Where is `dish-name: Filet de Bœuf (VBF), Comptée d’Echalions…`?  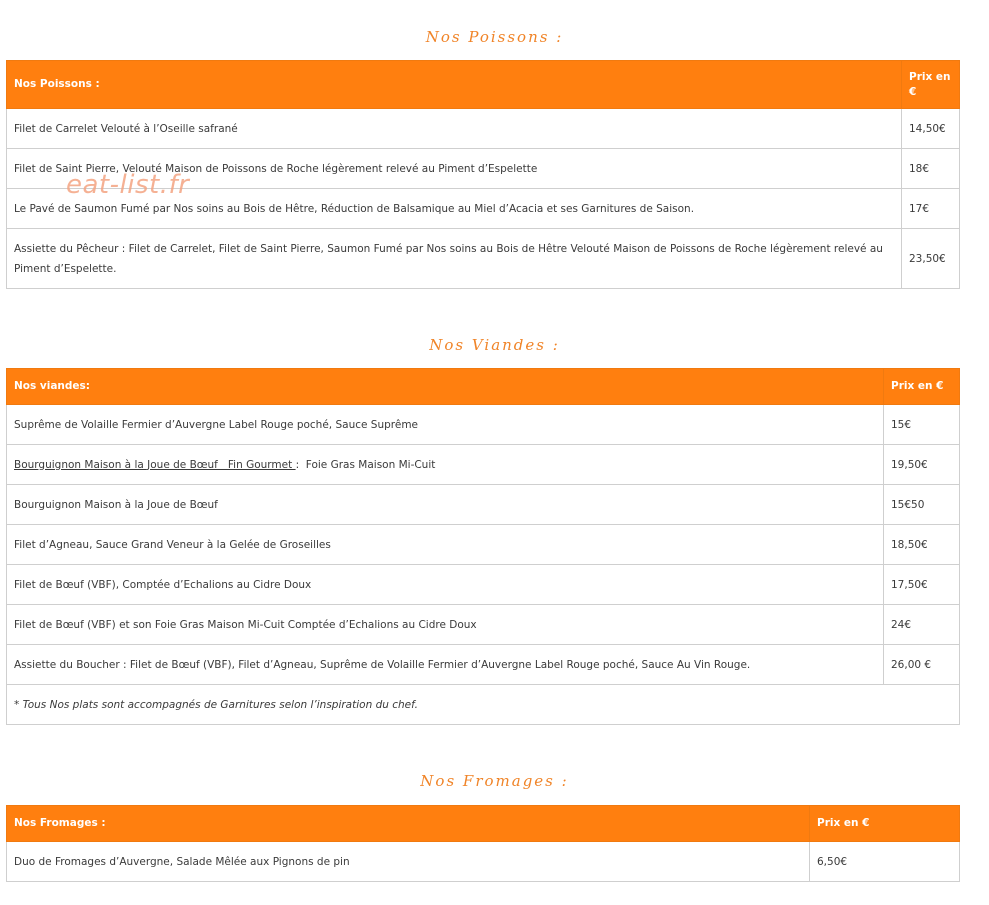
dish-name: Filet de Bœuf (VBF), Comptée d’Echalions… is located at coordinates (445, 584).